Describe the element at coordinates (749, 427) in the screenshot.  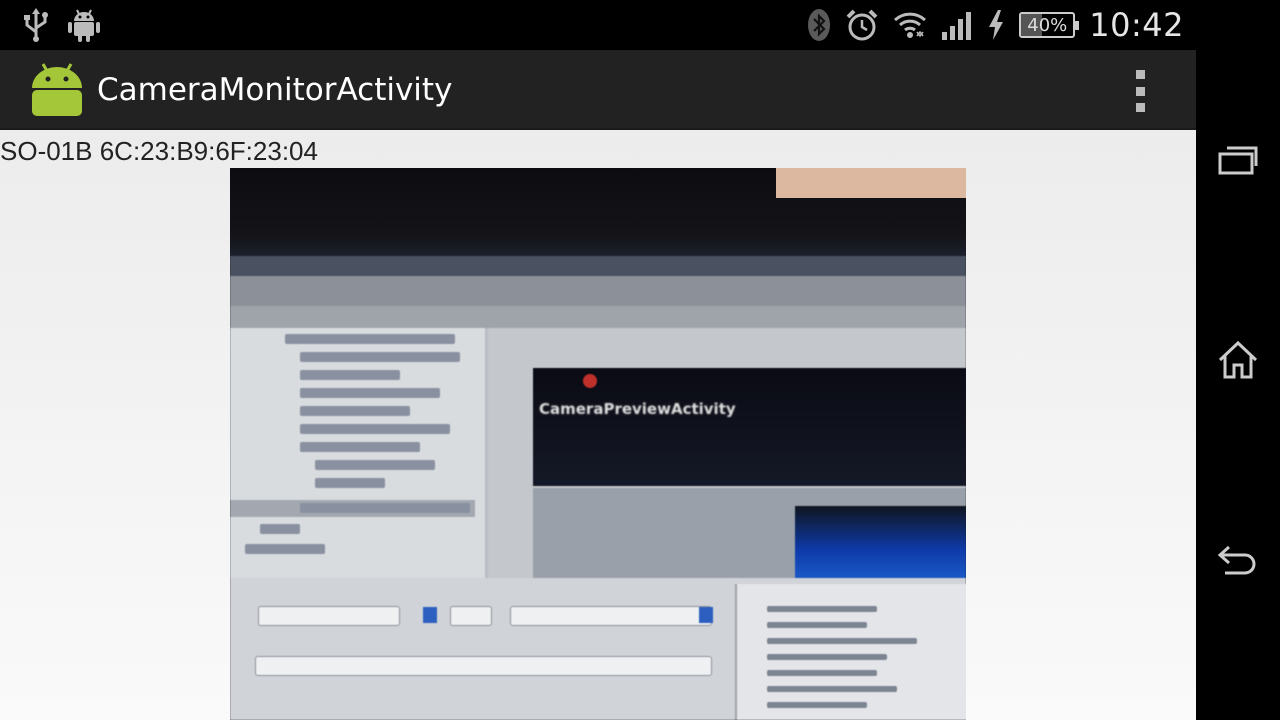
I see `preview-dark-panel: CameraPreviewActivity` at that location.